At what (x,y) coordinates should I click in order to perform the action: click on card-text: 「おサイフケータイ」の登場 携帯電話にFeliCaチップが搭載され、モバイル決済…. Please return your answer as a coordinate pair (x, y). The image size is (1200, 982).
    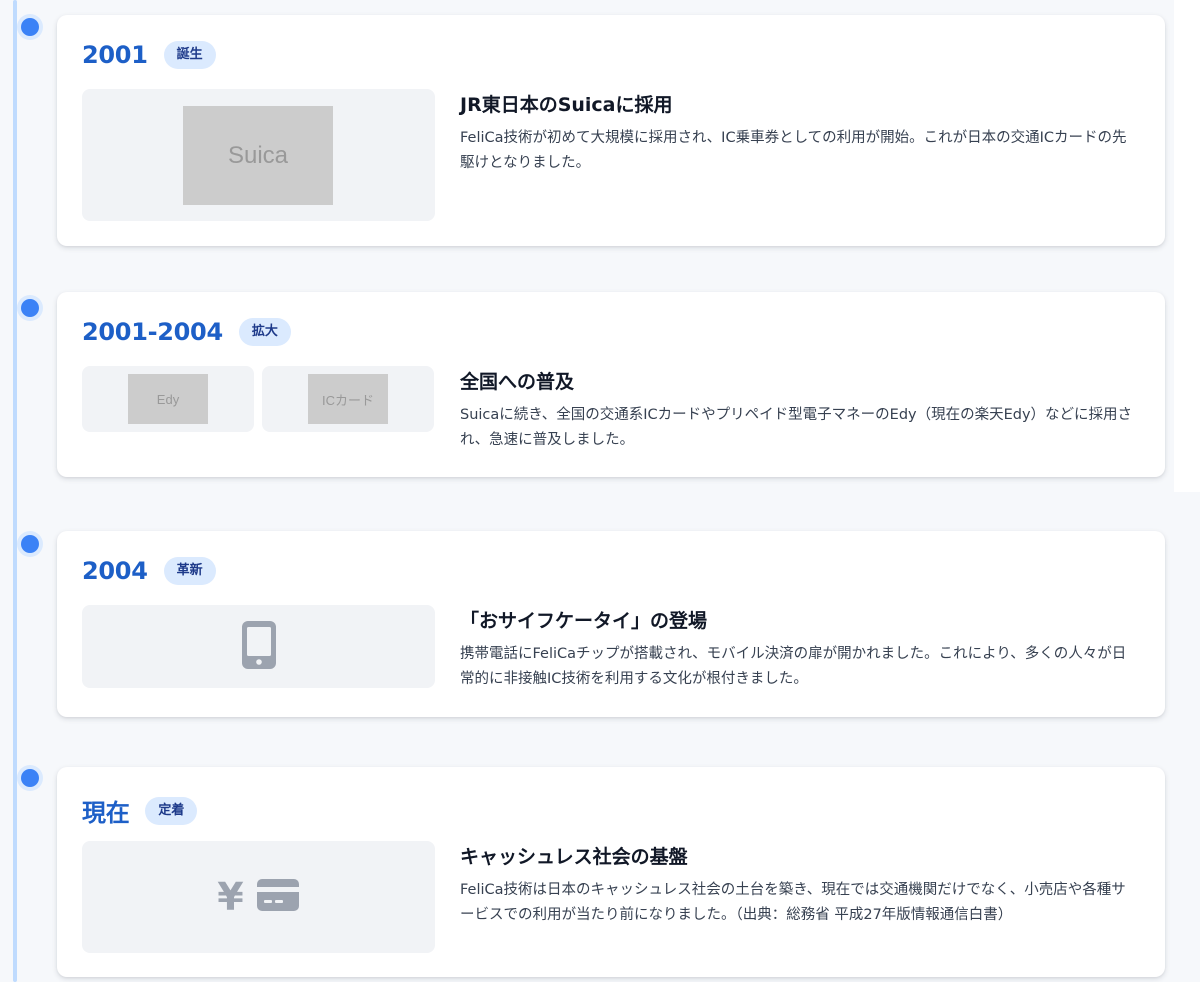
    Looking at the image, I should click on (800, 650).